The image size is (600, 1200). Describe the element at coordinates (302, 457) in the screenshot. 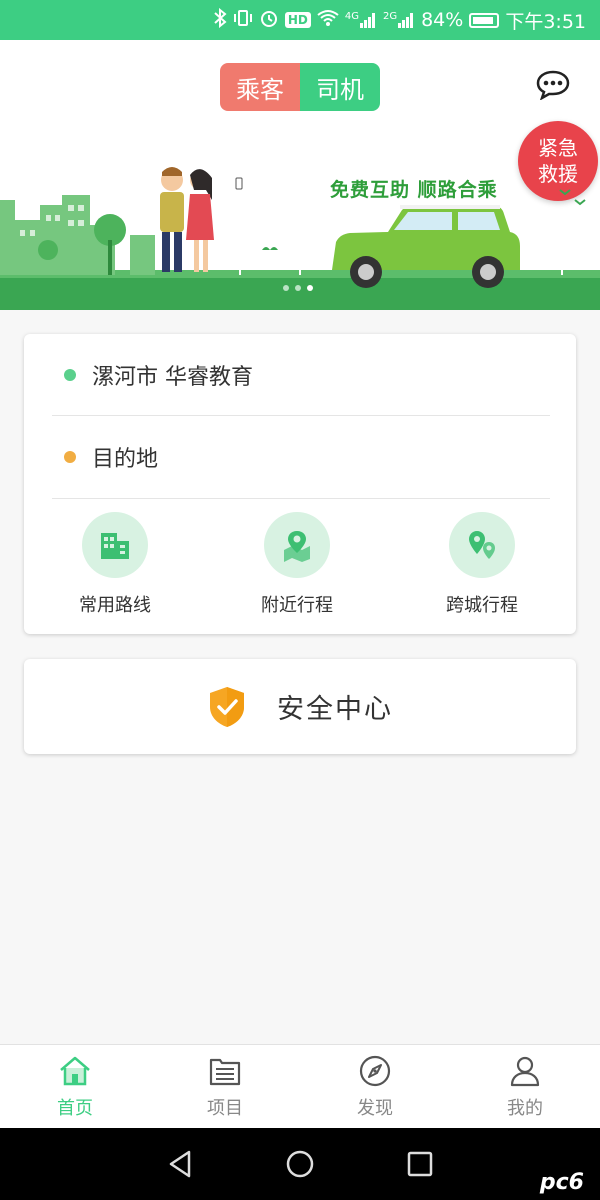

I see `destination-row: 目的地` at that location.